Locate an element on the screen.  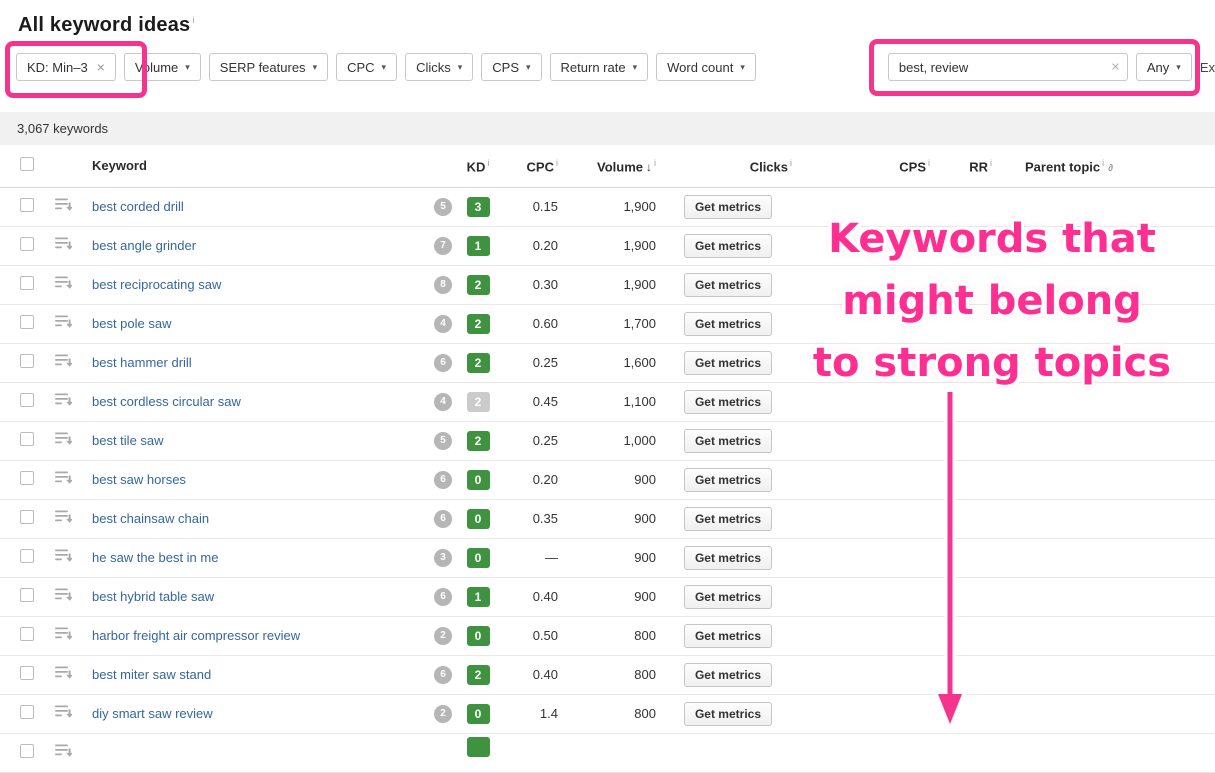
col-header-keyword: Keyword is located at coordinates (249, 166).